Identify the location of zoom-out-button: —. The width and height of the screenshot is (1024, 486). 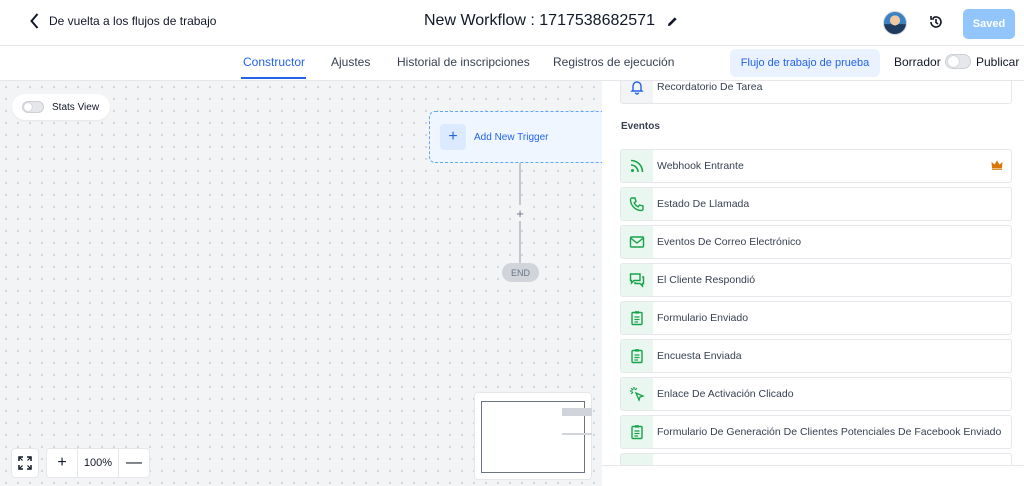
(134, 463).